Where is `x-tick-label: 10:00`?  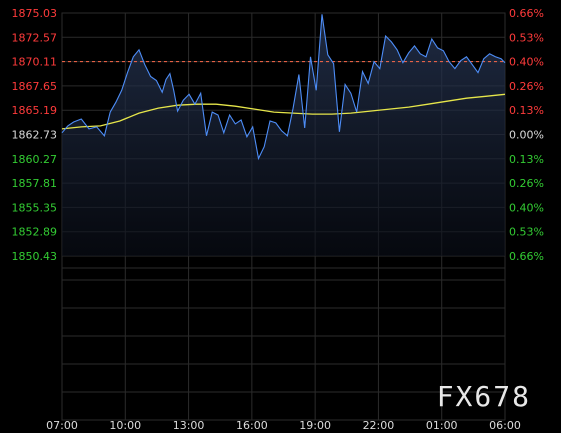 x-tick-label: 10:00 is located at coordinates (125, 425).